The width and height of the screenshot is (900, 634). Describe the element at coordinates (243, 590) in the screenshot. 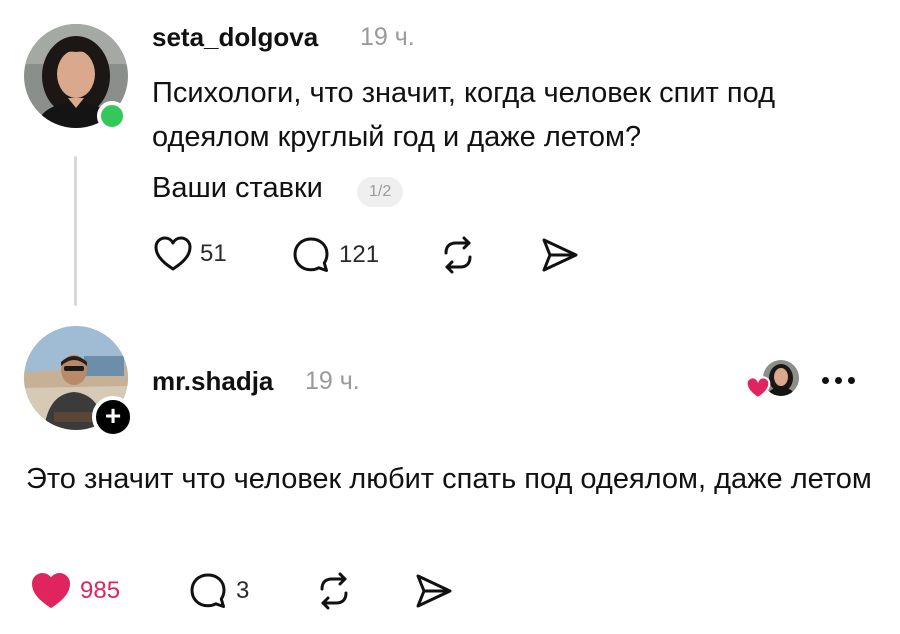

I see `reply-count: 3` at that location.